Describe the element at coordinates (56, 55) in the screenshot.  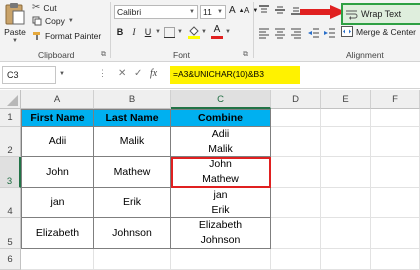
I see `clipboard-group-label: Clipboard` at that location.